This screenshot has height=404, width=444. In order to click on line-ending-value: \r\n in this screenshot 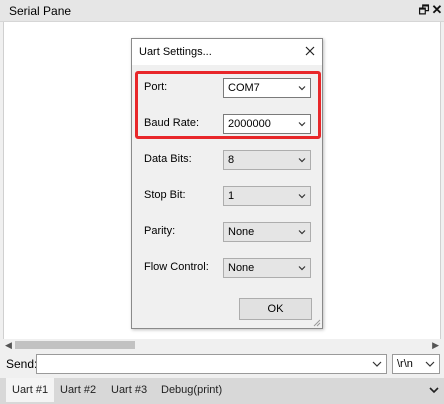, I will do `click(405, 364)`.